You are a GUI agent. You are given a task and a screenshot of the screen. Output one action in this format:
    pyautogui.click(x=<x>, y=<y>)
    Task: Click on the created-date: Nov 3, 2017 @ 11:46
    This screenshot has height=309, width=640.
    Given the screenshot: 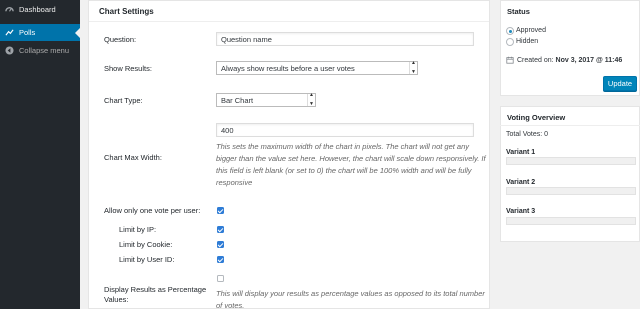 What is the action you would take?
    pyautogui.click(x=589, y=60)
    